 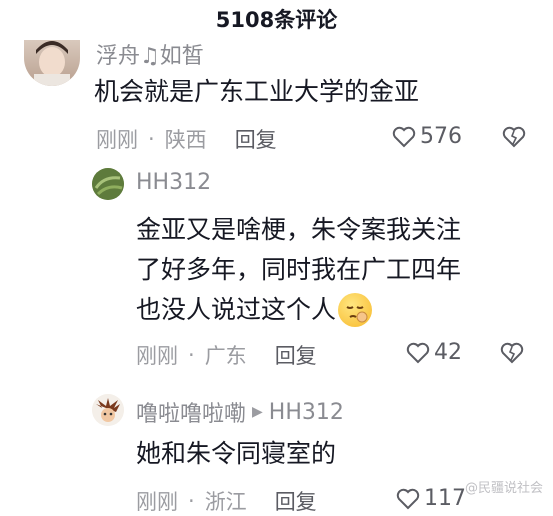 What do you see at coordinates (236, 309) in the screenshot?
I see `comment-text-line: 也没人说过这个人` at bounding box center [236, 309].